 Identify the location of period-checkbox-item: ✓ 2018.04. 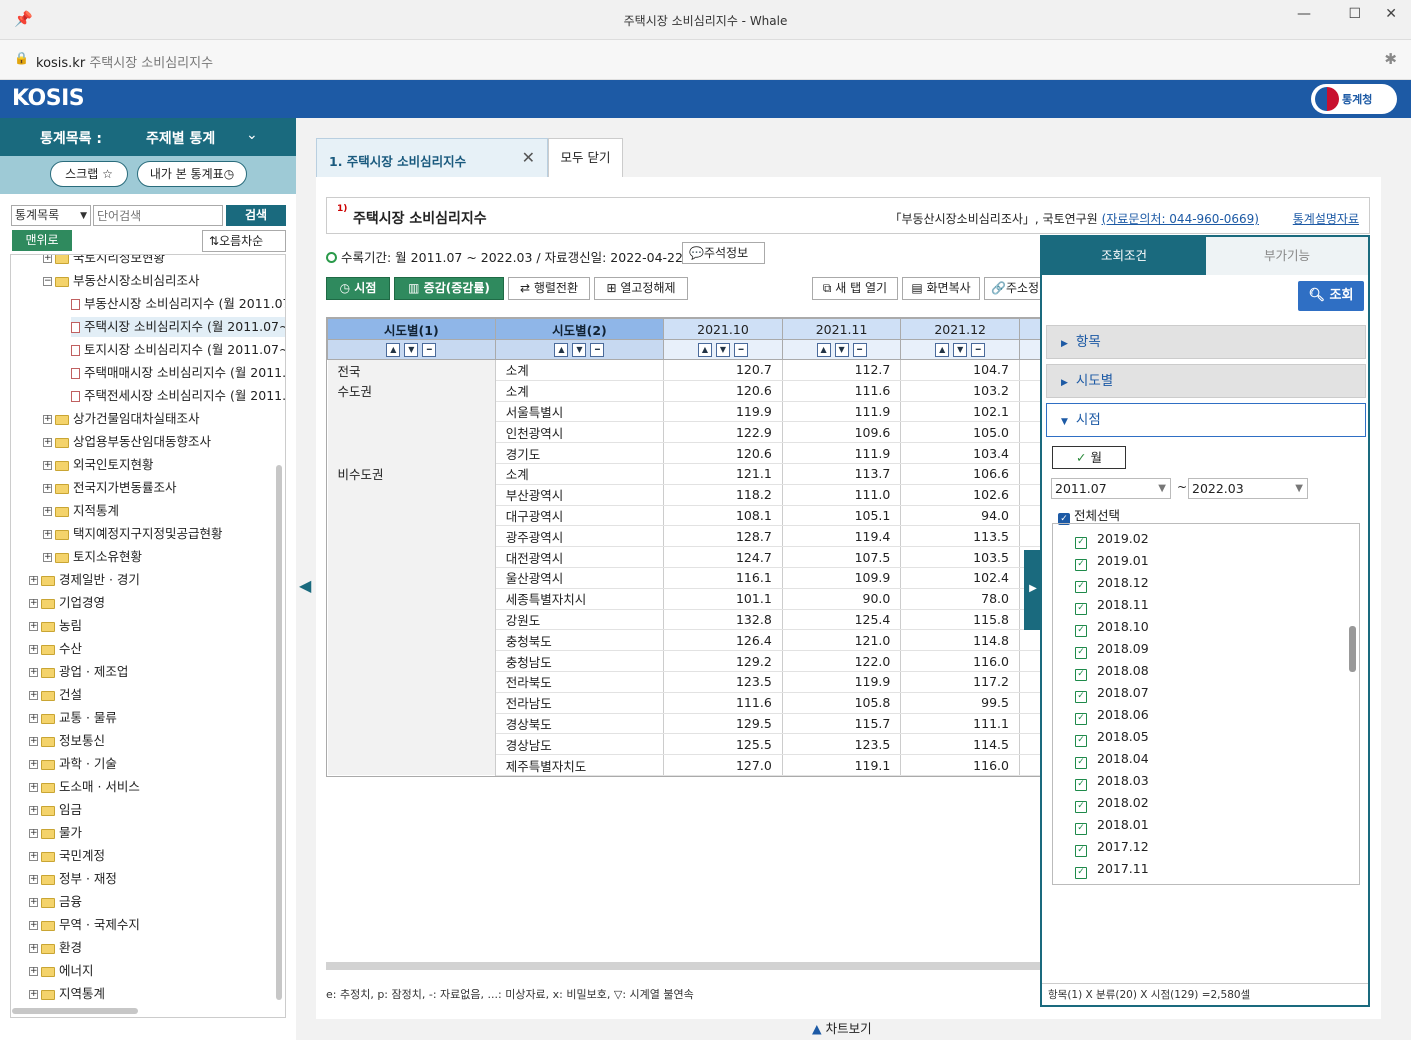
(1112, 759).